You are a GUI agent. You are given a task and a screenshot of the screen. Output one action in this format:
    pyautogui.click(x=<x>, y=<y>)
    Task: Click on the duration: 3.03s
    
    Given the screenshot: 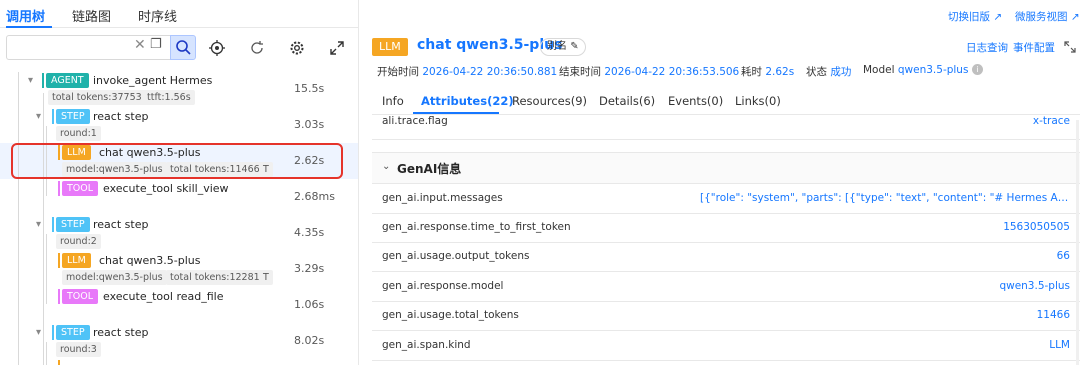 What is the action you would take?
    pyautogui.click(x=309, y=124)
    